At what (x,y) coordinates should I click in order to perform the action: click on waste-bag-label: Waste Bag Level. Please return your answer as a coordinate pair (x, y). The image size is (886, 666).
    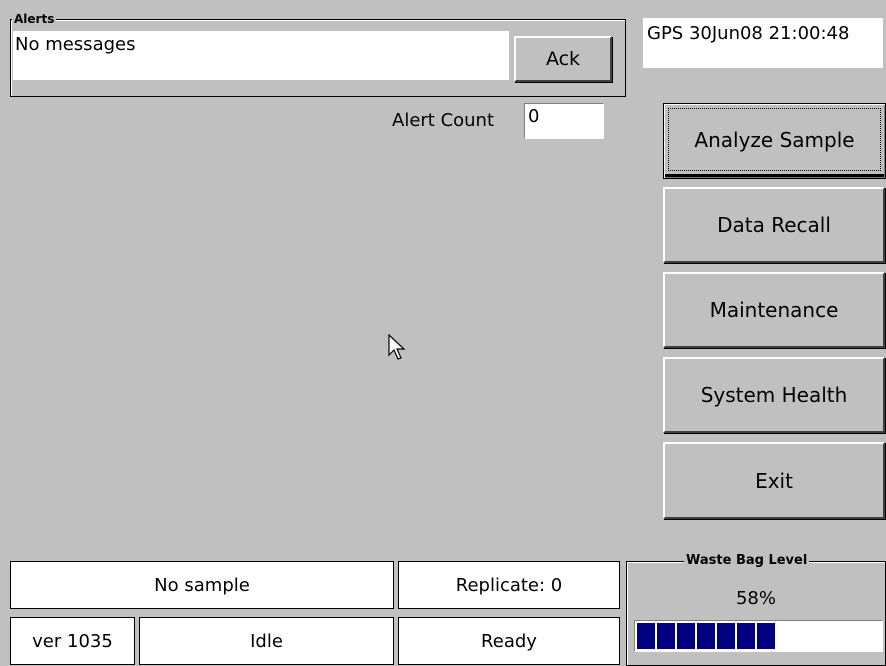
    Looking at the image, I should click on (747, 560).